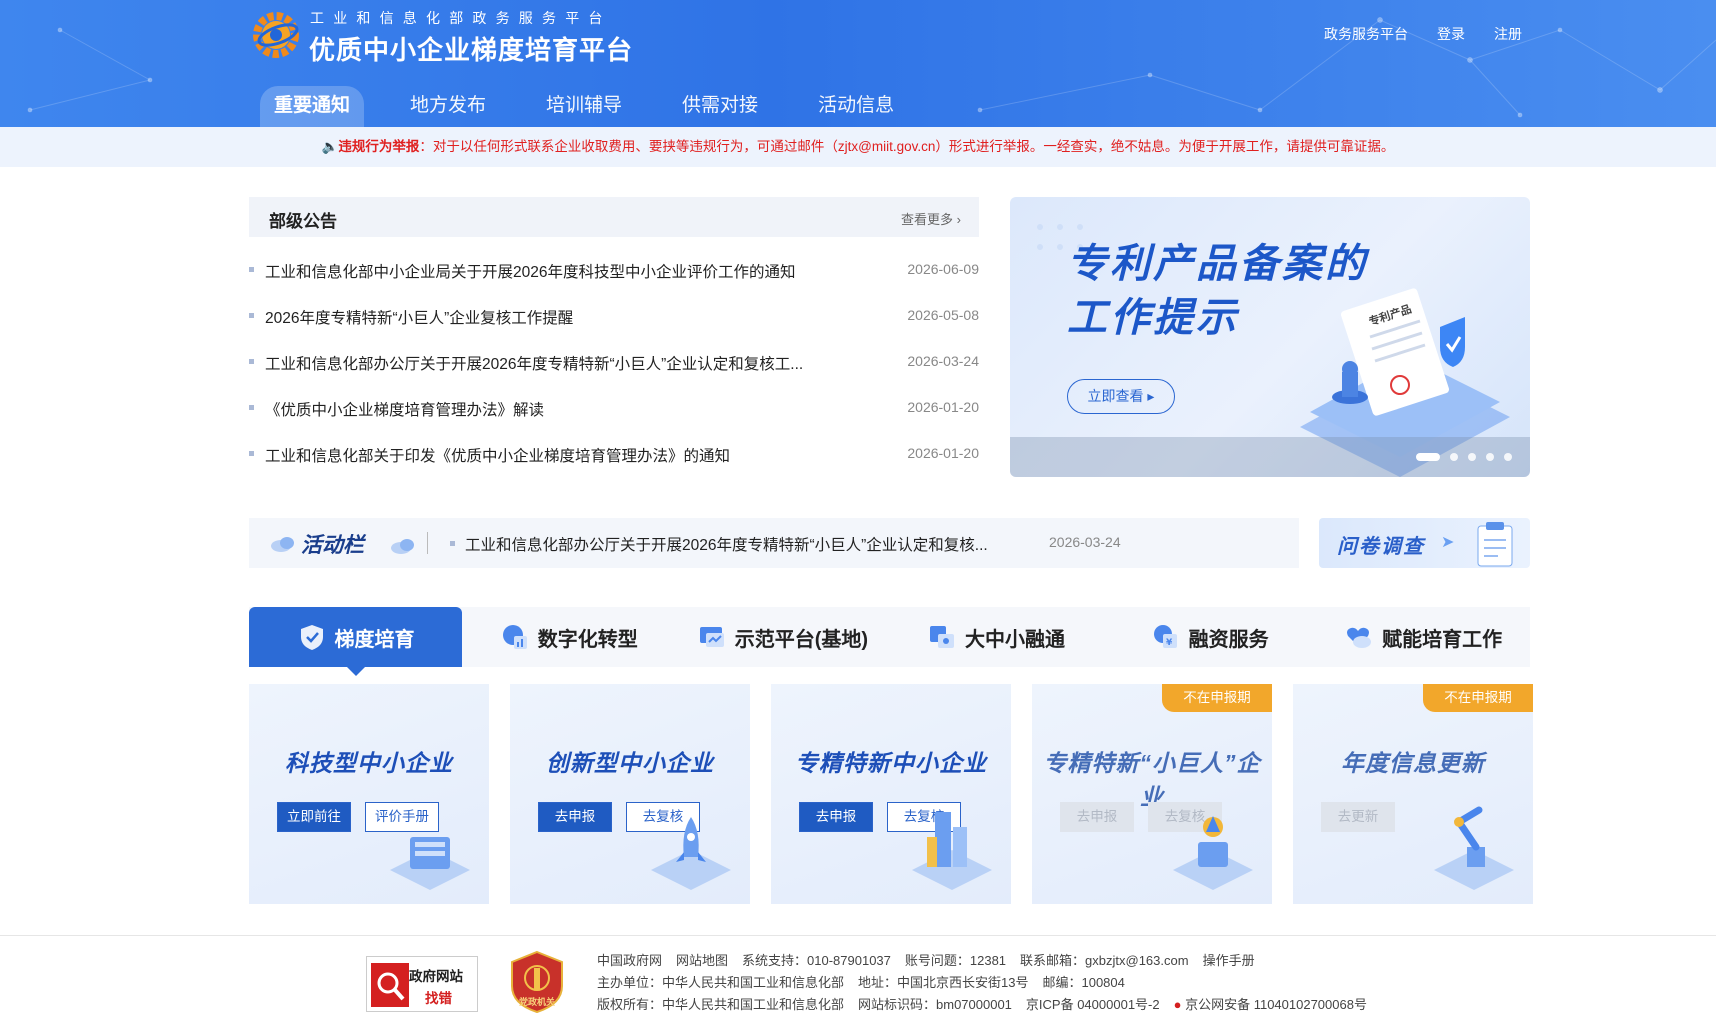  What do you see at coordinates (584, 106) in the screenshot?
I see `nav-tab-training: 培训辅导` at bounding box center [584, 106].